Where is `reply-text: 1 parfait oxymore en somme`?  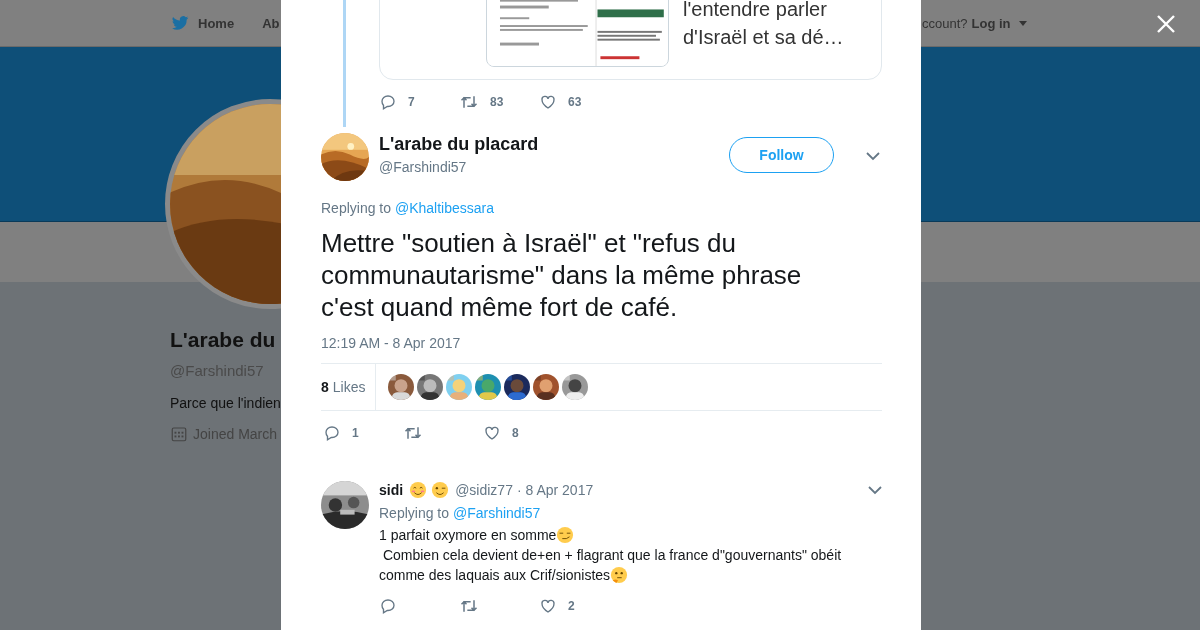
reply-text: 1 parfait oxymore en somme is located at coordinates (468, 535).